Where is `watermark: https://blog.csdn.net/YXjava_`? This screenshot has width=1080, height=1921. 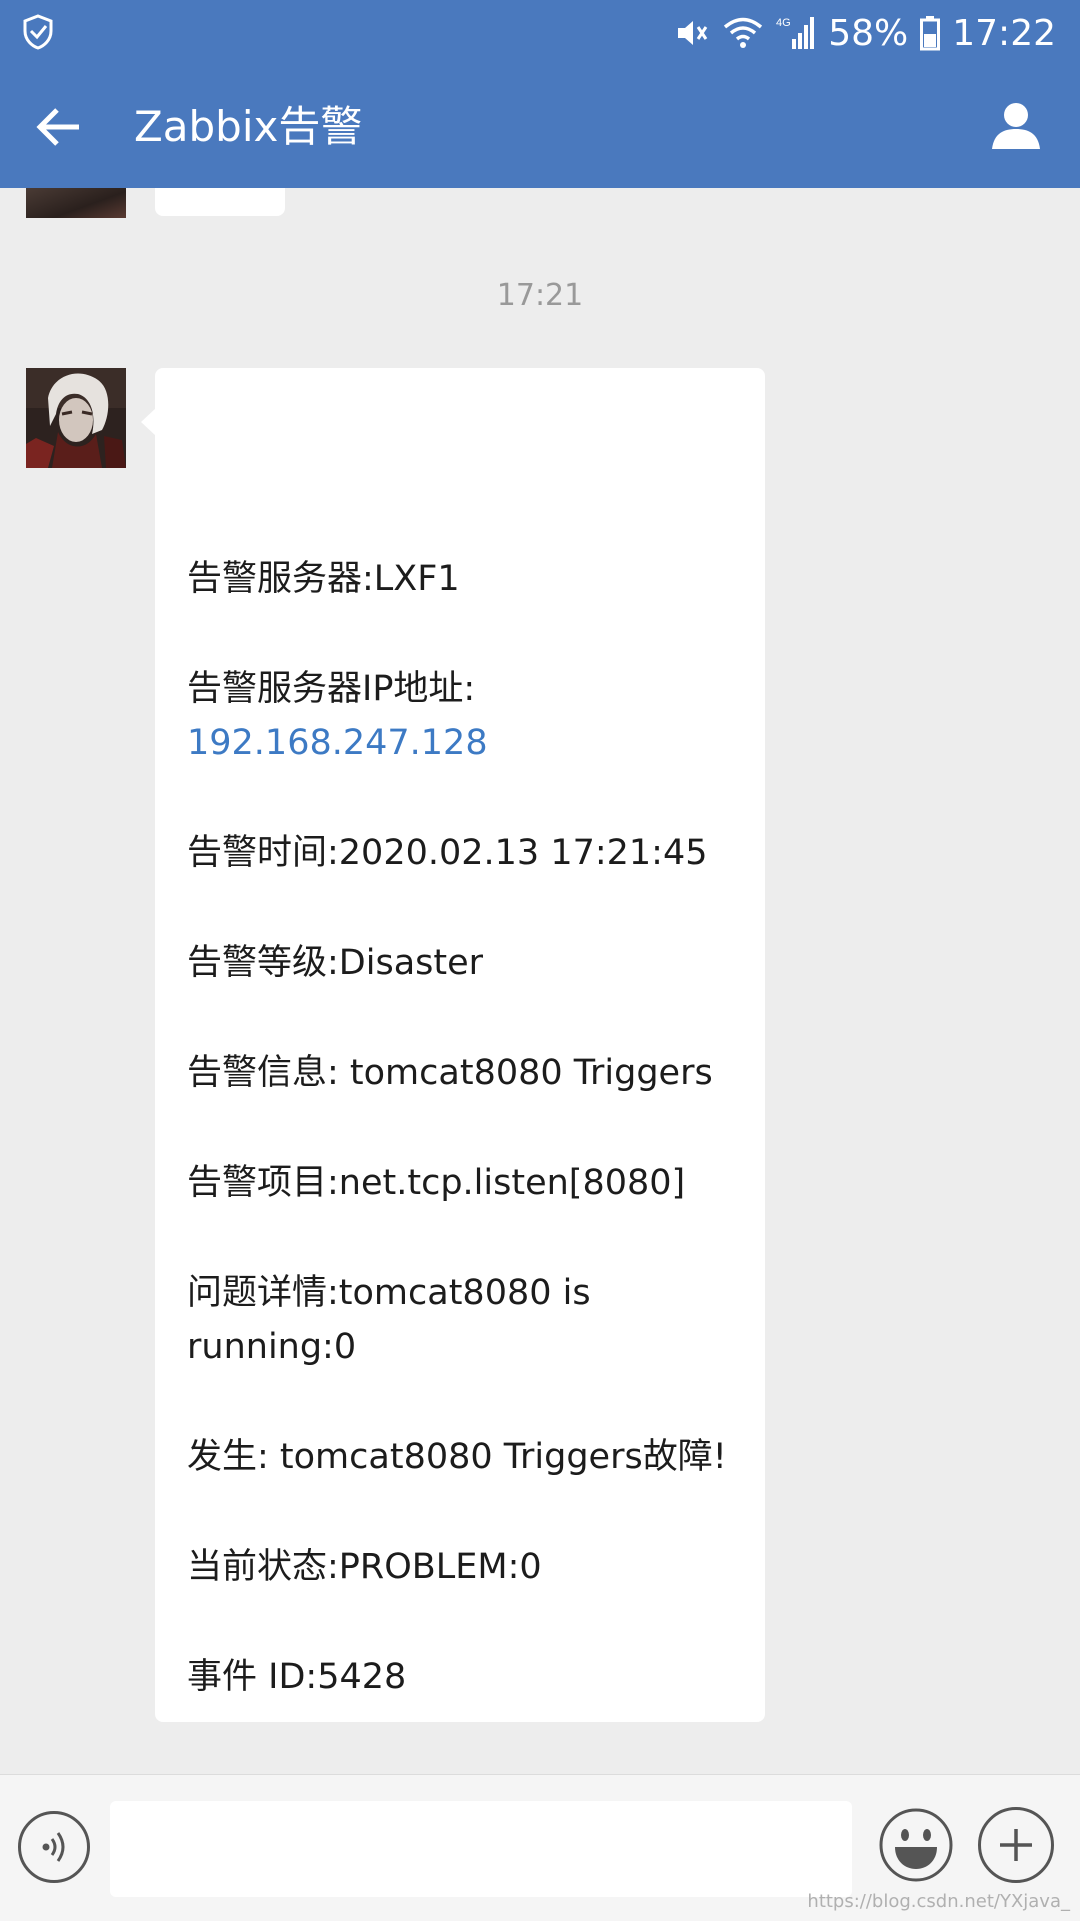 watermark: https://blog.csdn.net/YXjava_ is located at coordinates (938, 1901).